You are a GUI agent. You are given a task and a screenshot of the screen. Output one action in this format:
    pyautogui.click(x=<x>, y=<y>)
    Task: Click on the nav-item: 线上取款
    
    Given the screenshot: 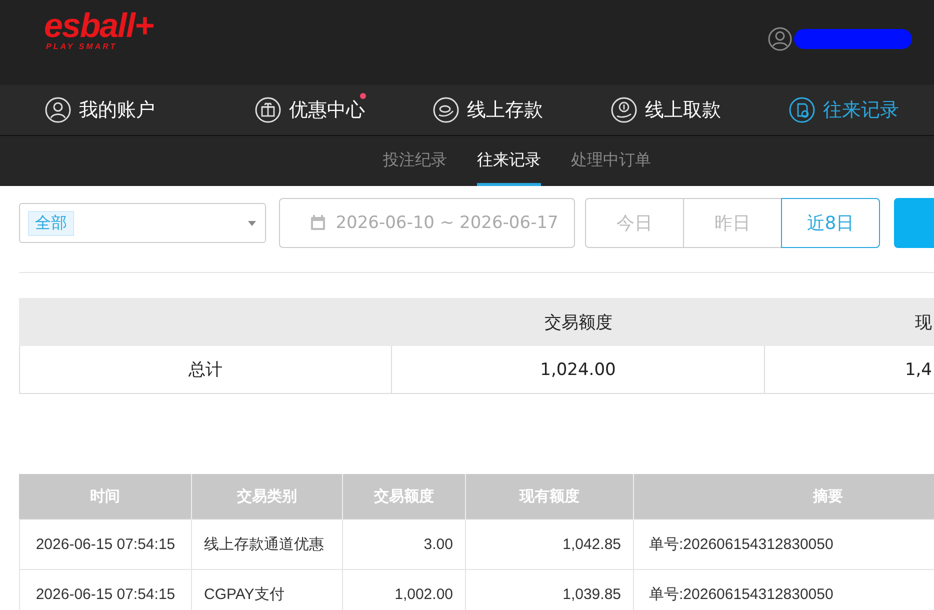 What is the action you would take?
    pyautogui.click(x=655, y=110)
    